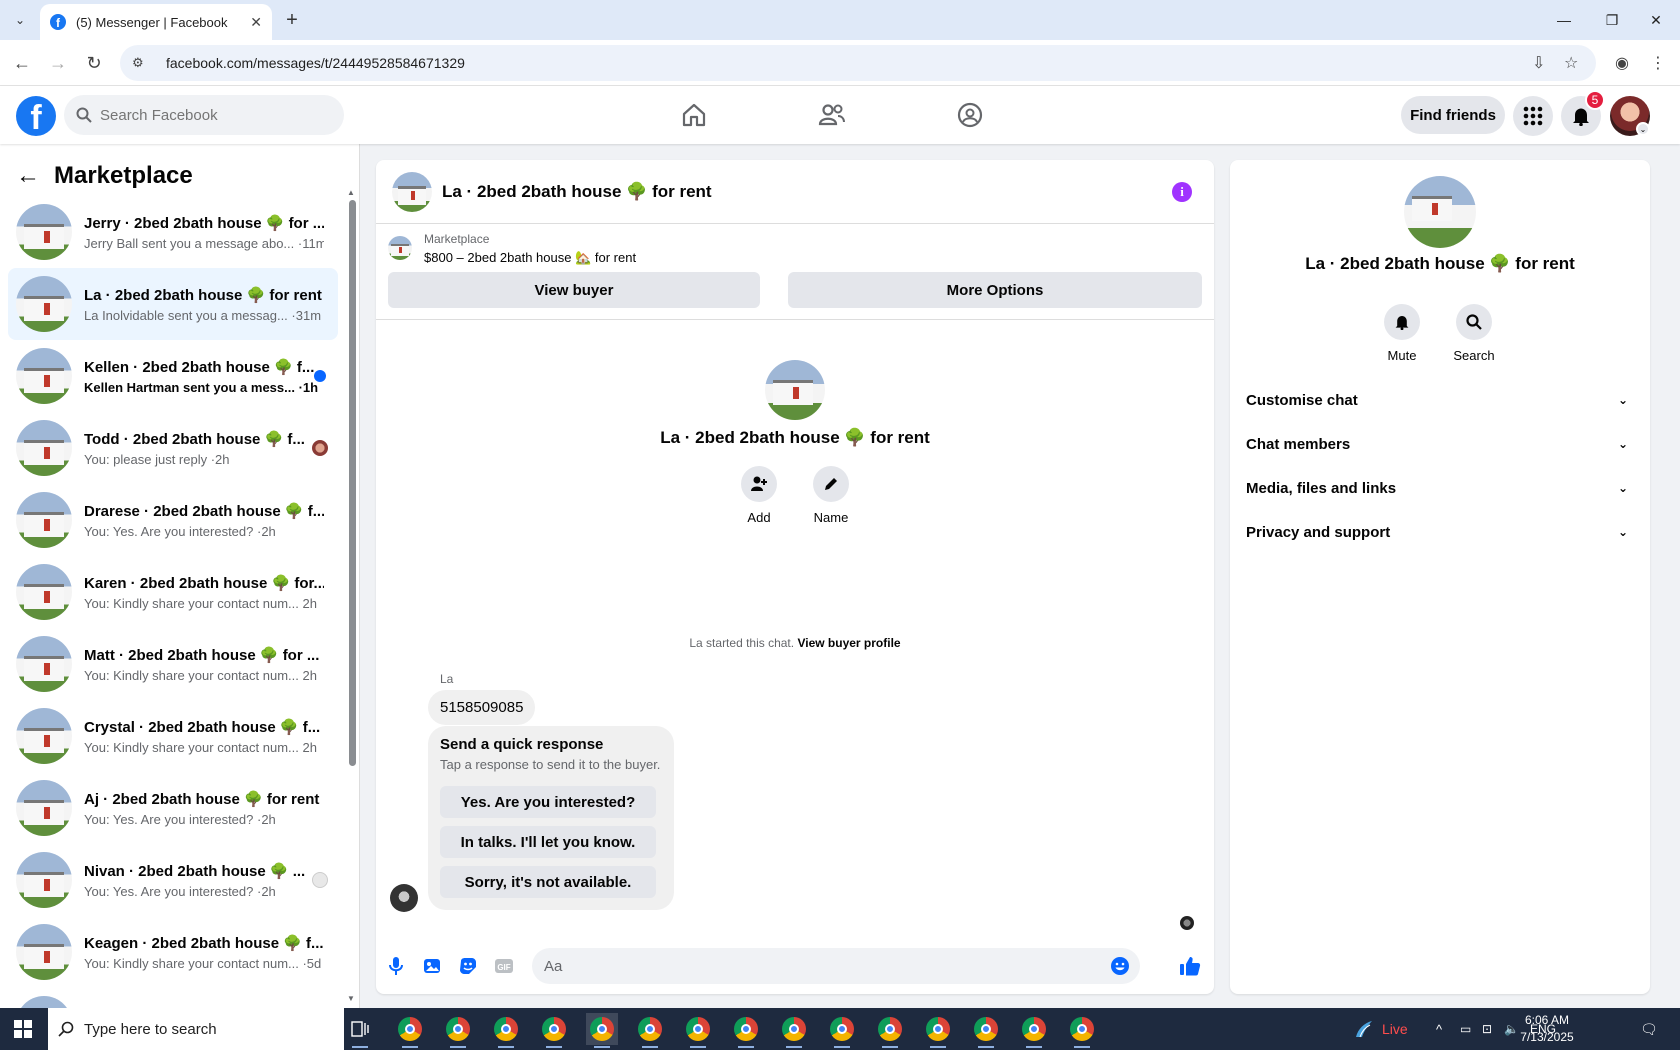 The image size is (1680, 1050). Describe the element at coordinates (1543, 1029) in the screenshot. I see `language-indicator: ENG` at that location.